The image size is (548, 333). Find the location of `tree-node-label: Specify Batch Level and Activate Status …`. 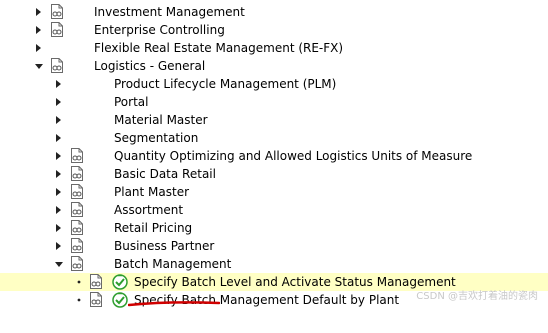

tree-node-label: Specify Batch Level and Activate Status … is located at coordinates (295, 282).